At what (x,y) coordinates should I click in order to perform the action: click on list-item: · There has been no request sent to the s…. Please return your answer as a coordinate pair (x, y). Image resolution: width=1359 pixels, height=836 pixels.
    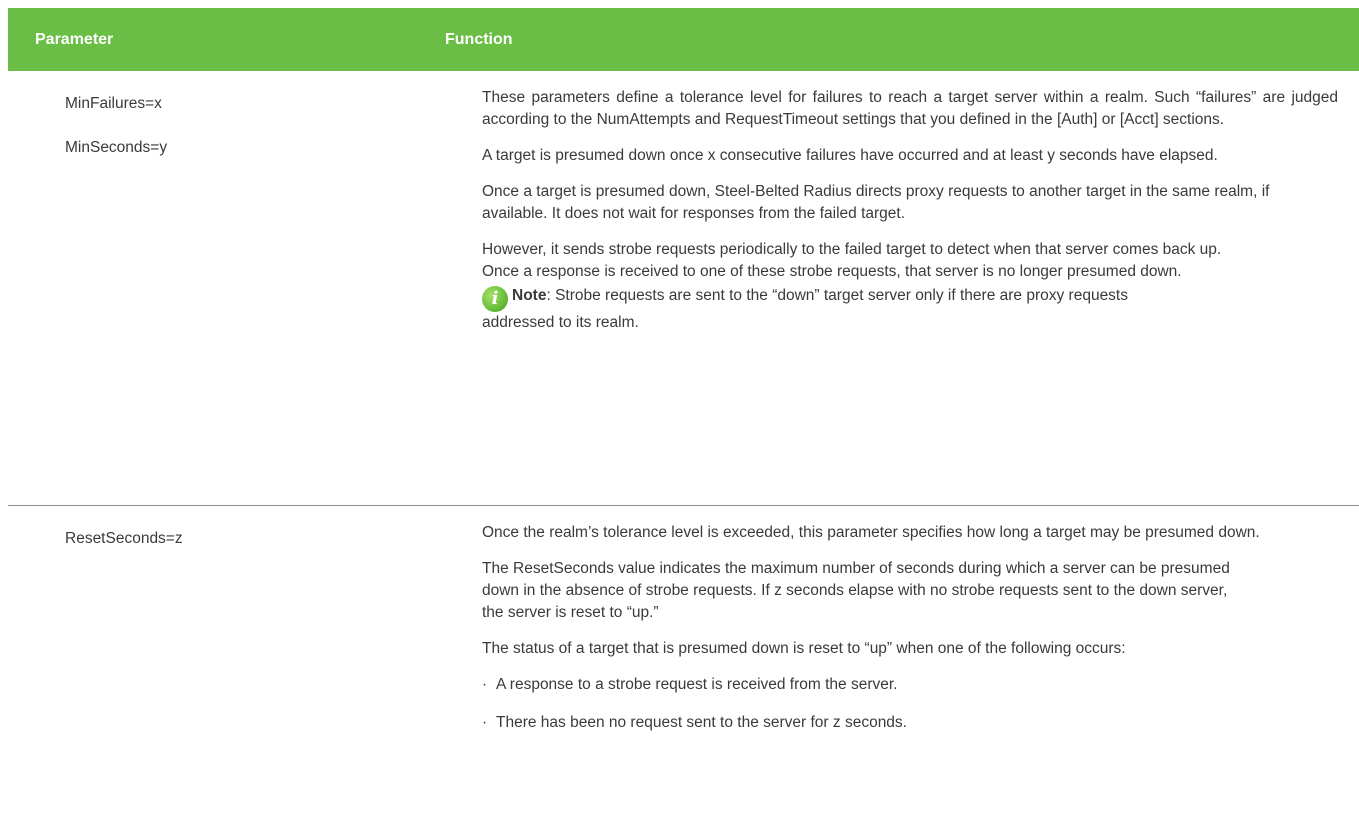
    Looking at the image, I should click on (892, 723).